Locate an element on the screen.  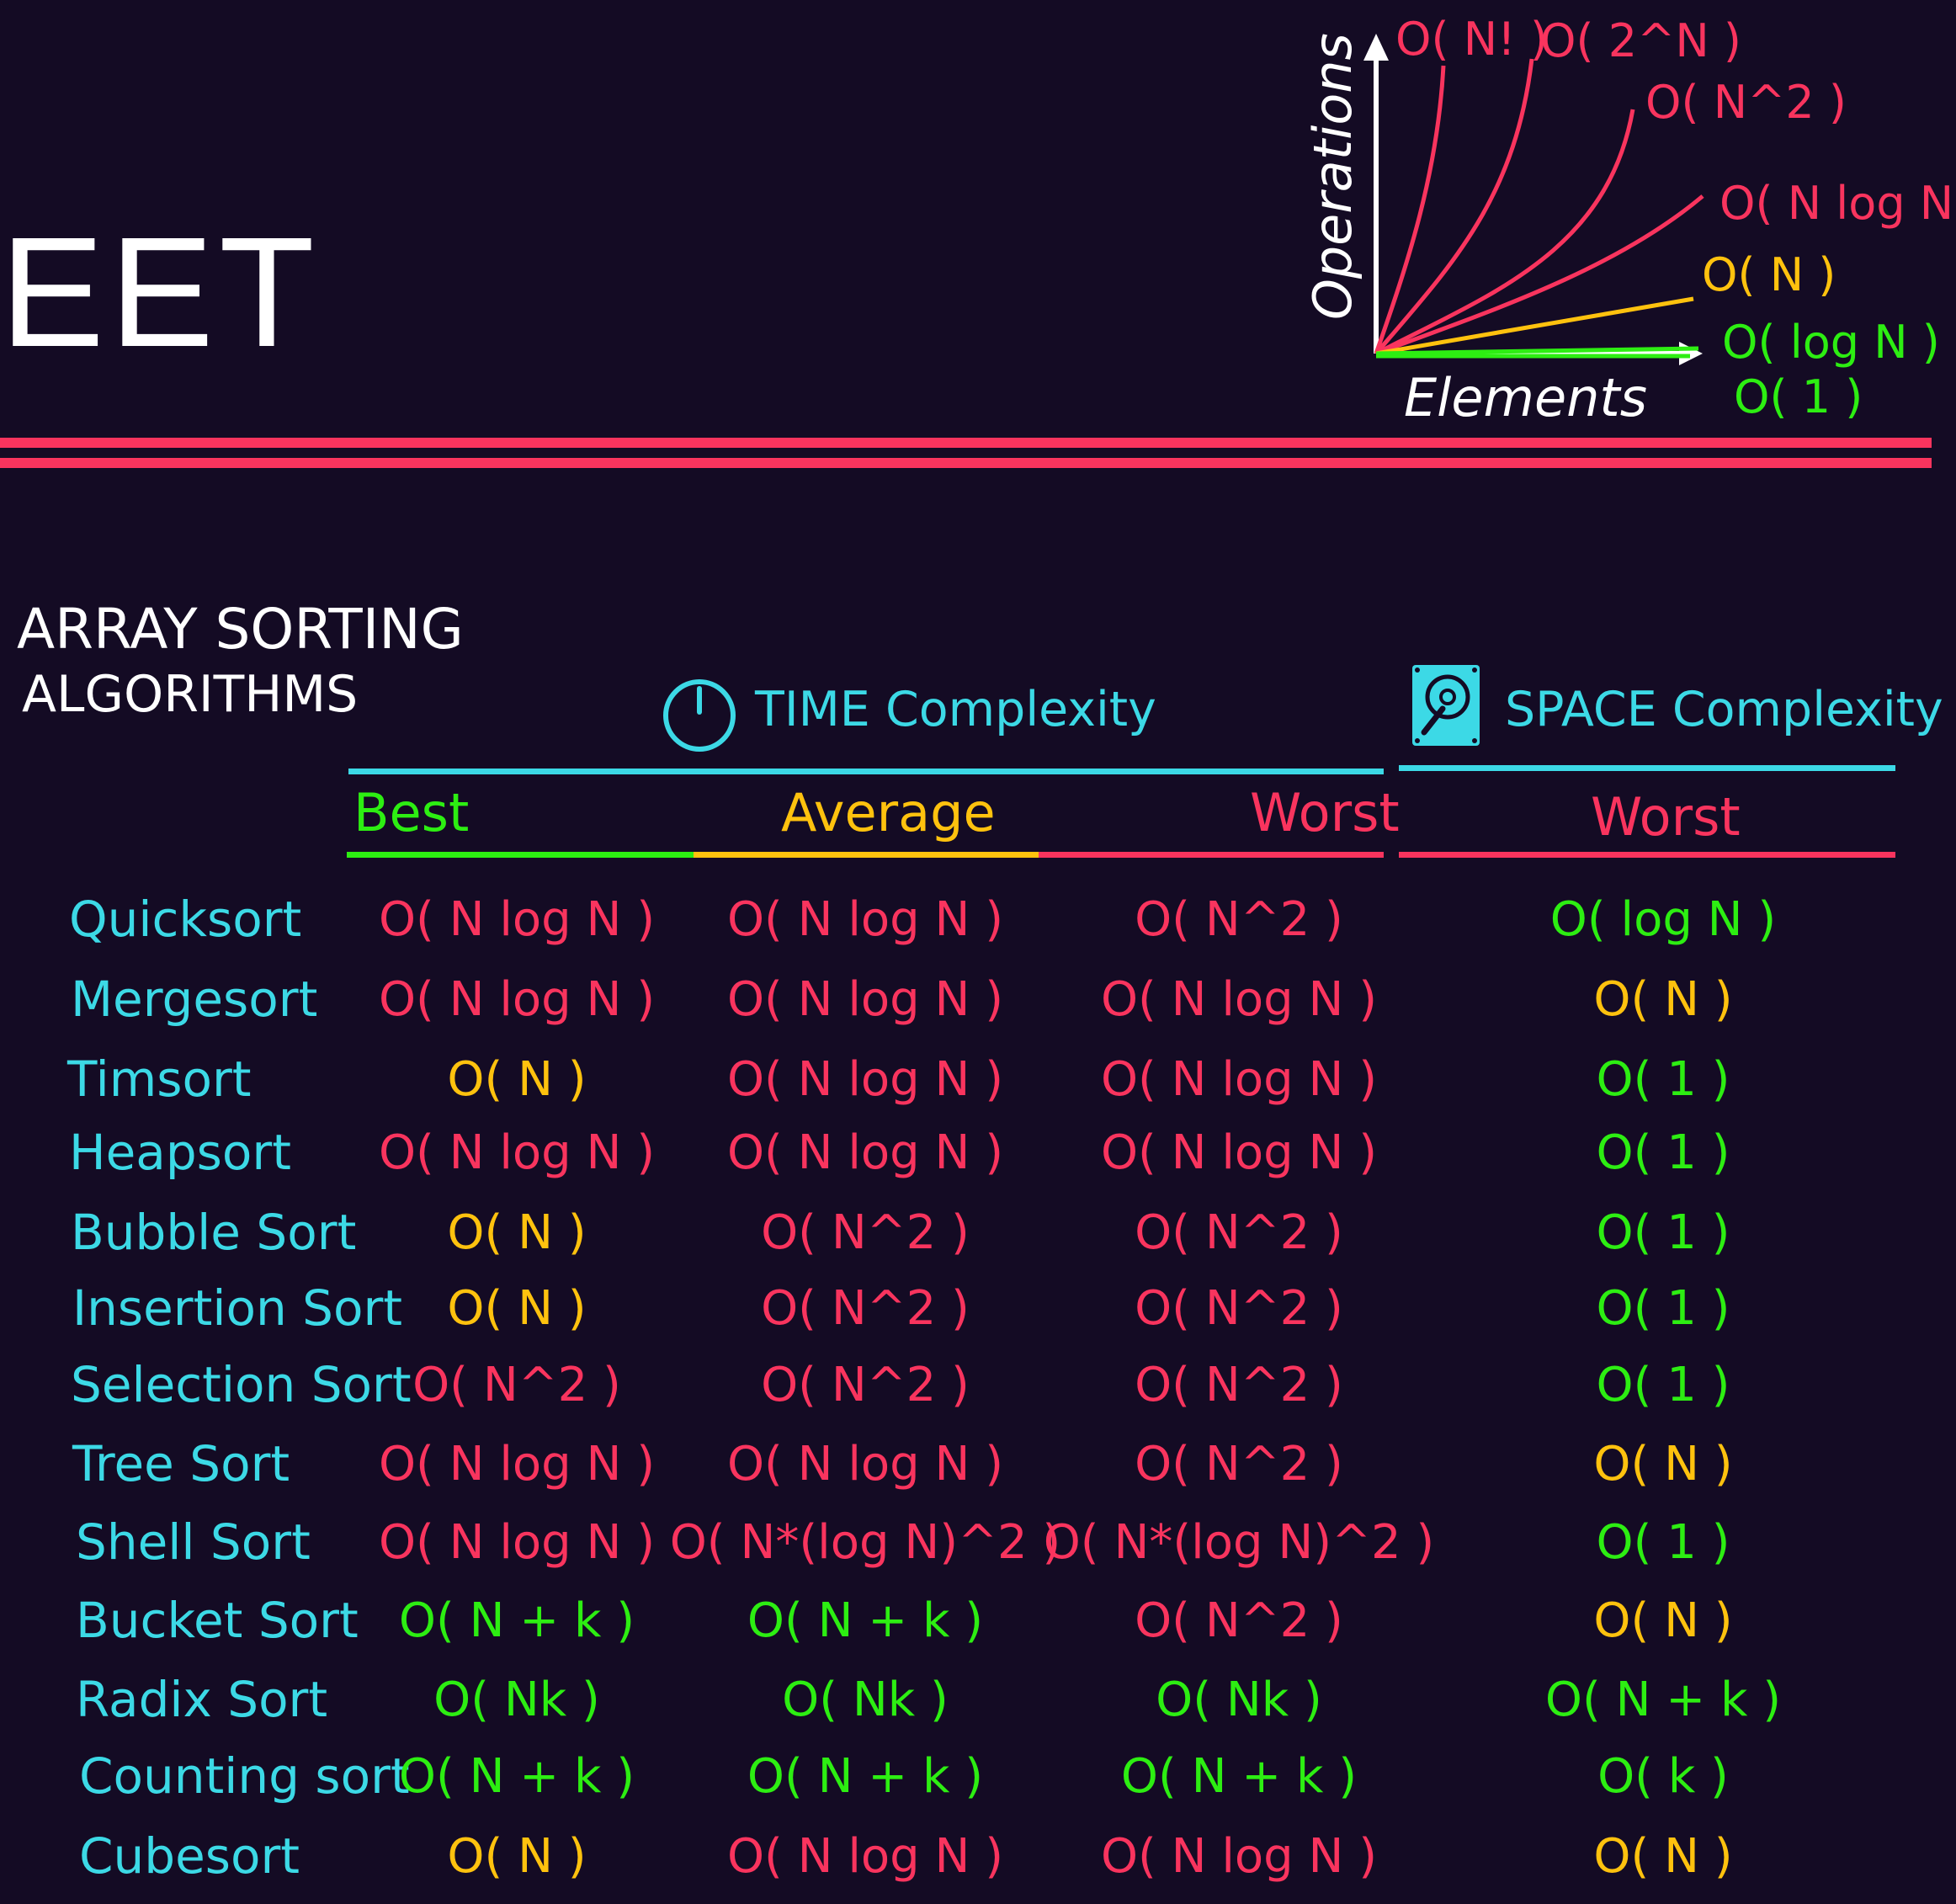
algorithm-name: Cubesort is located at coordinates (189, 1856).